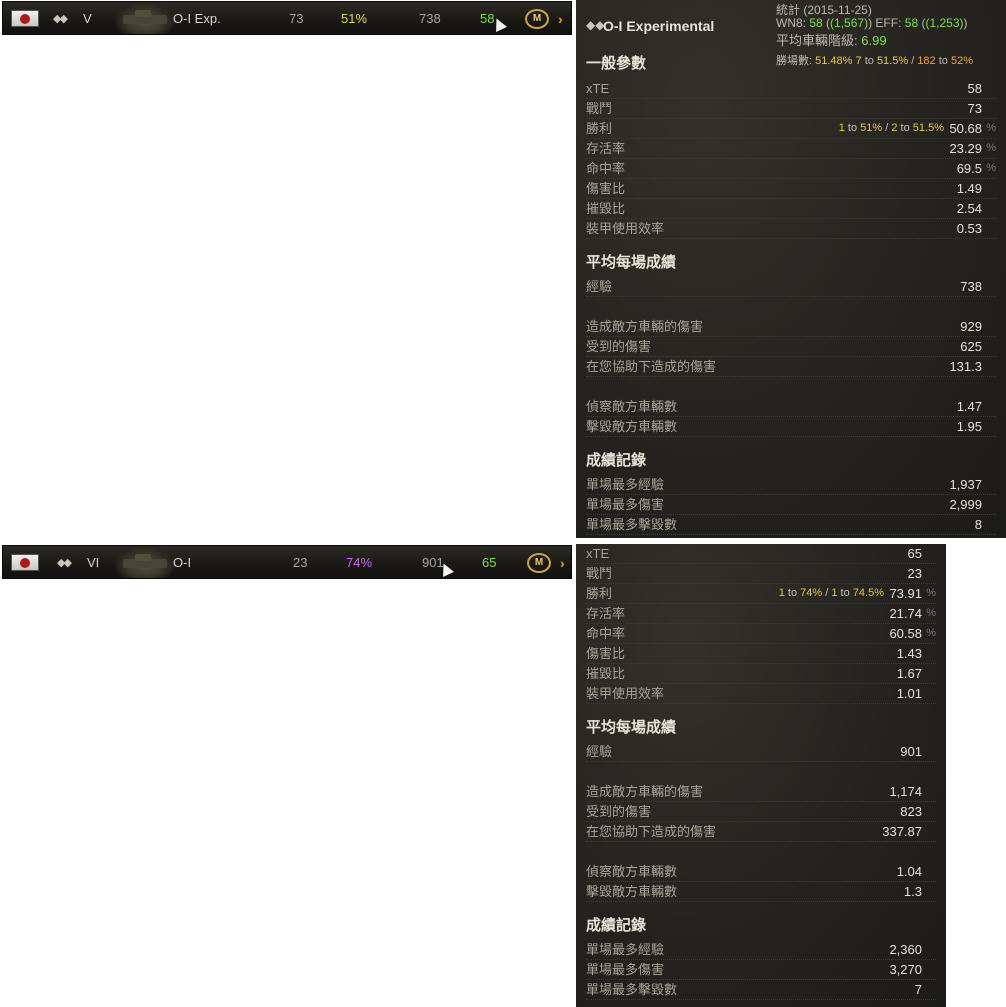 This screenshot has width=1006, height=1007. Describe the element at coordinates (616, 63) in the screenshot. I see `section-general: 一般參數` at that location.